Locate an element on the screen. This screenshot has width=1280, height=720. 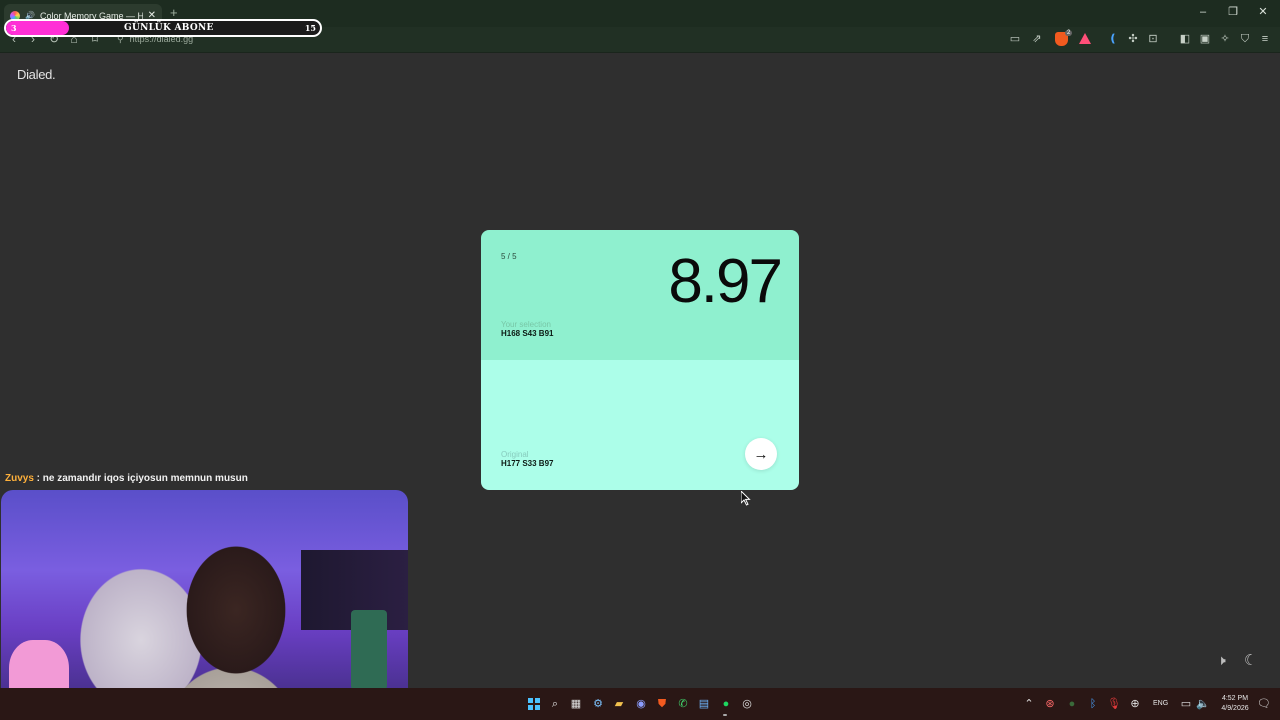
bluetooth-icon: ᛒ is located at coordinates (1093, 704).